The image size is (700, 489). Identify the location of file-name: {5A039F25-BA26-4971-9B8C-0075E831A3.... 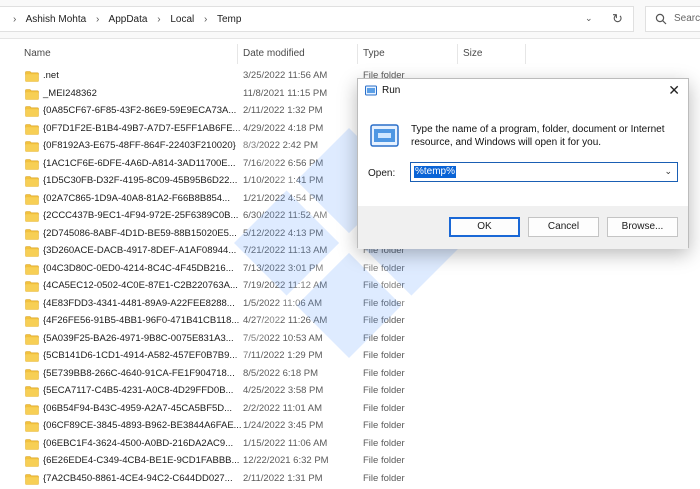
(138, 338).